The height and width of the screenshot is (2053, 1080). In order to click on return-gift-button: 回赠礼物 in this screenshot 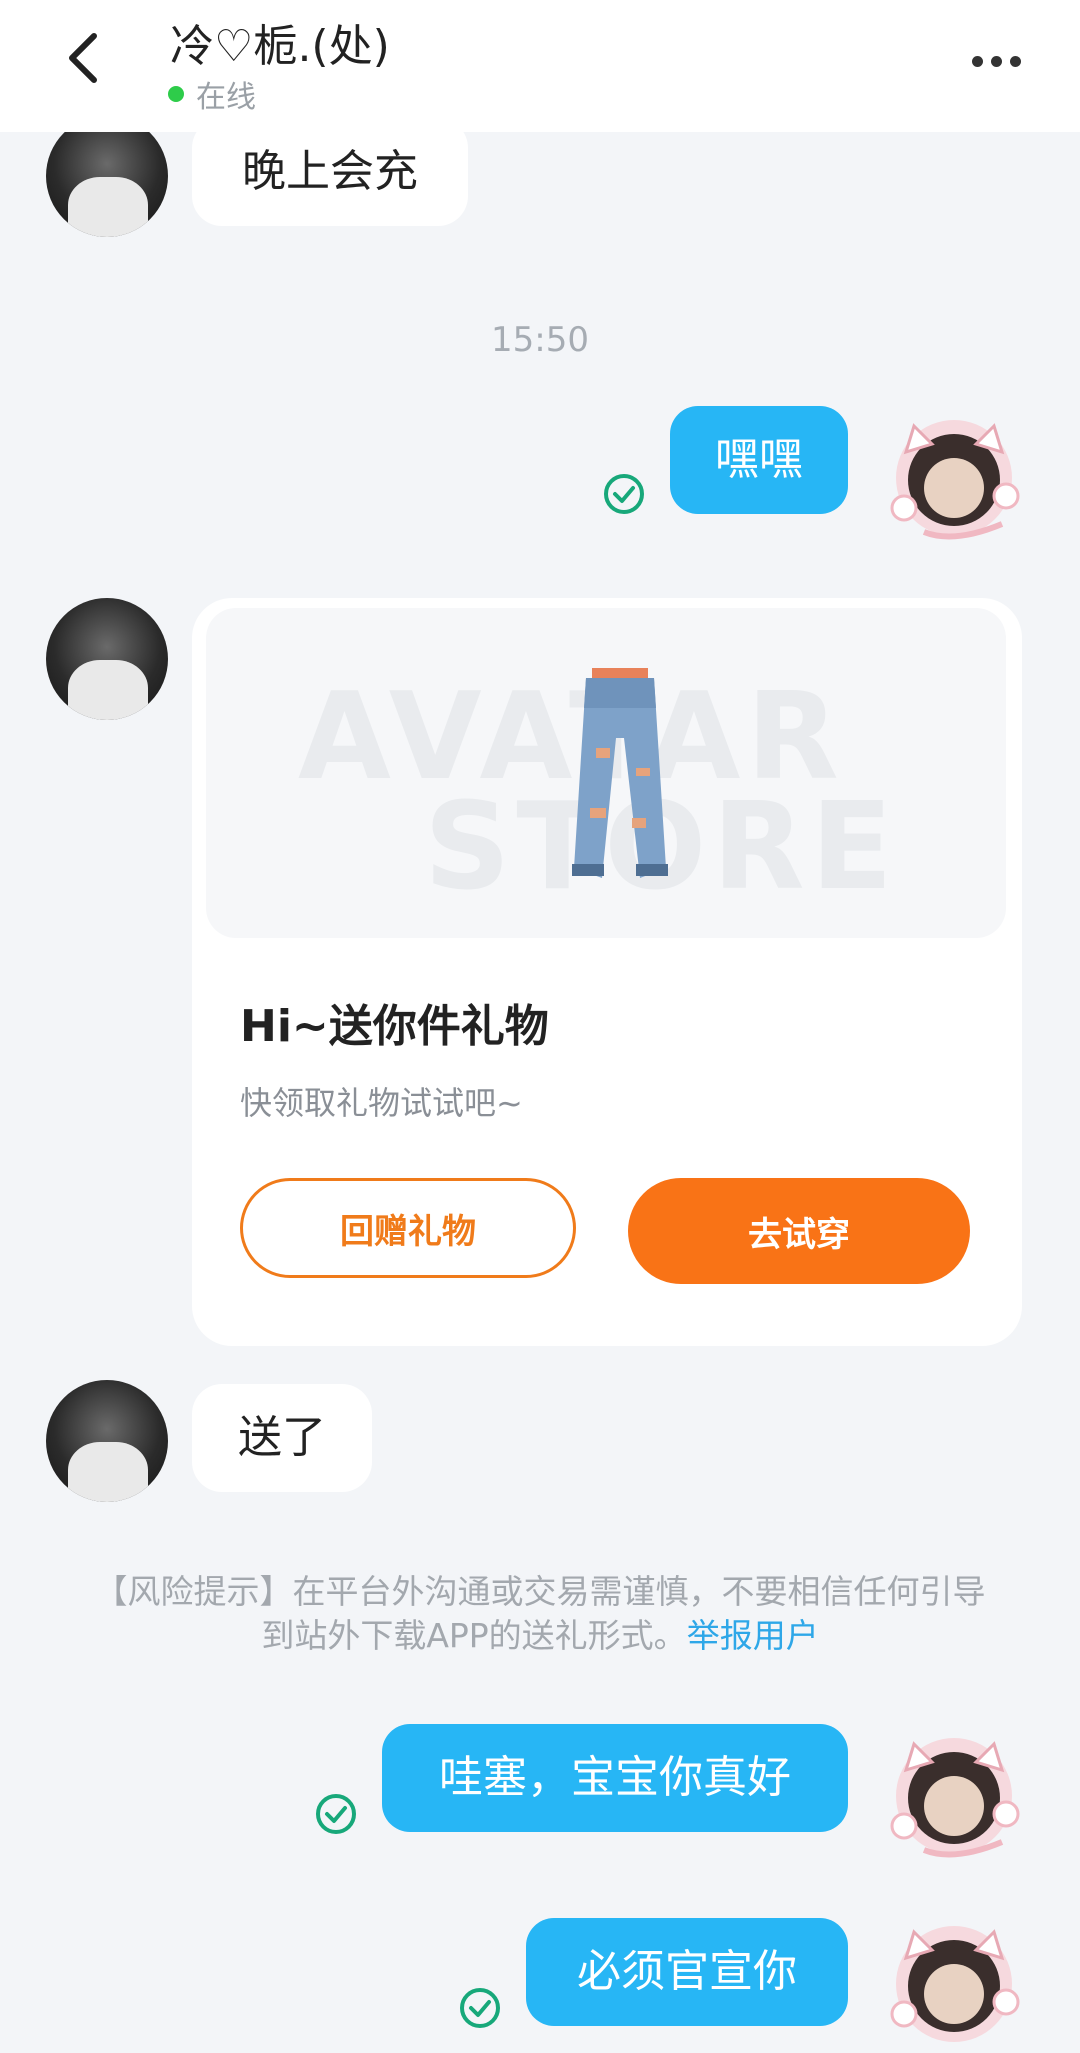, I will do `click(408, 1228)`.